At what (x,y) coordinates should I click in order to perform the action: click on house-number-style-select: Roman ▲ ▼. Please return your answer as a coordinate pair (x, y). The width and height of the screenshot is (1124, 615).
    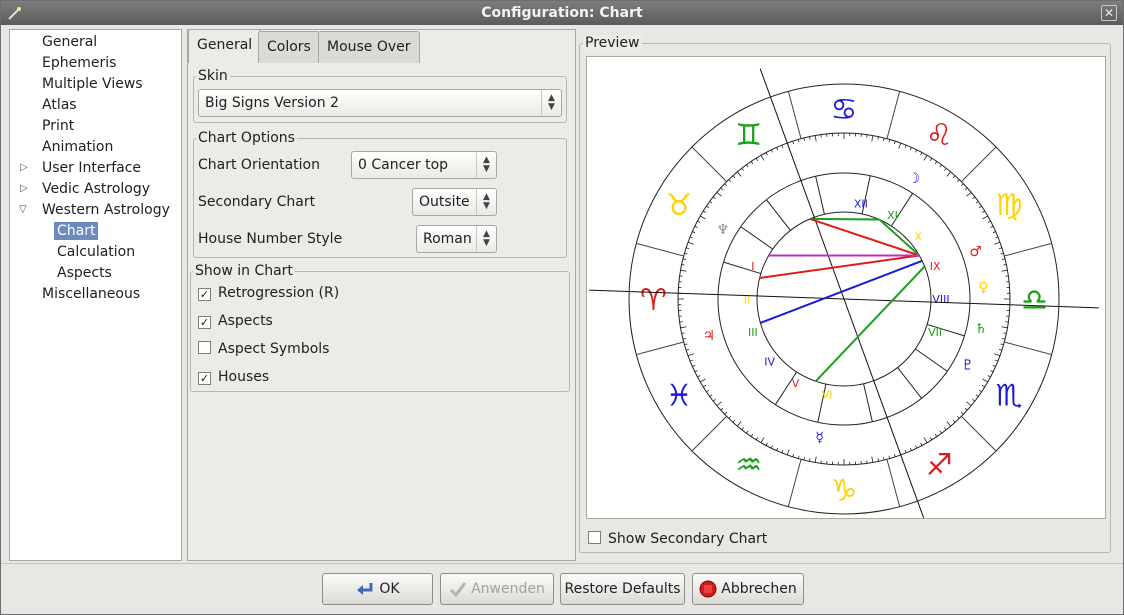
    Looking at the image, I should click on (456, 239).